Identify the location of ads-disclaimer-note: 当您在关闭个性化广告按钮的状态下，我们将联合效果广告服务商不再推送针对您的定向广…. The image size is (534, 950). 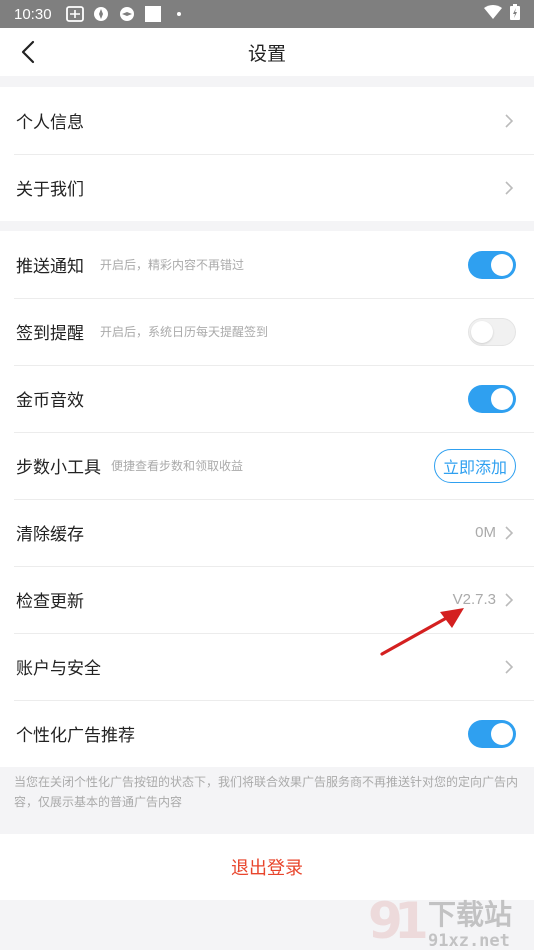
(266, 792).